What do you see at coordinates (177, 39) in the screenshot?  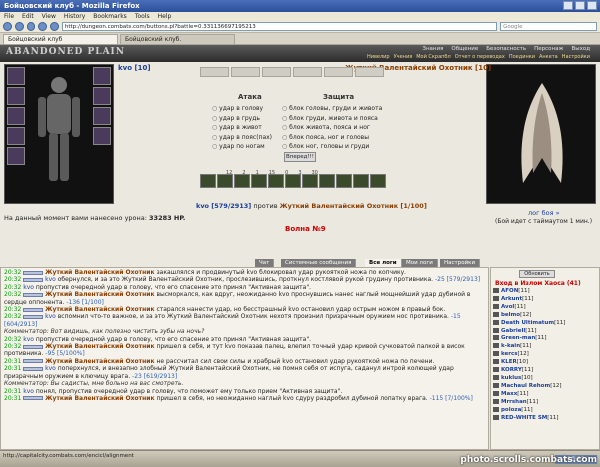 I see `tab-1: Бойцовский клуб.` at bounding box center [177, 39].